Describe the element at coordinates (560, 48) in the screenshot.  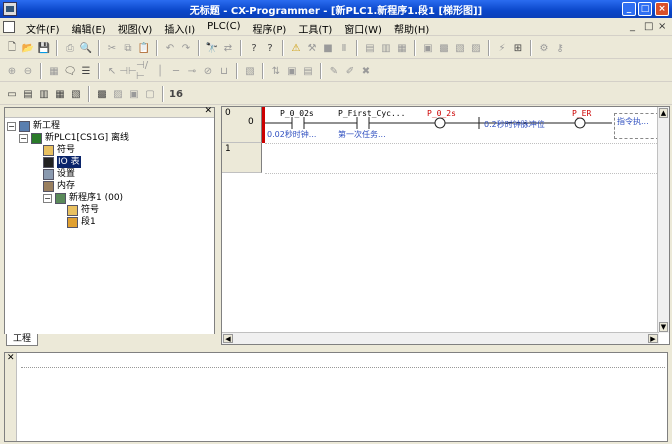
I see `key-icon: ⚷` at that location.